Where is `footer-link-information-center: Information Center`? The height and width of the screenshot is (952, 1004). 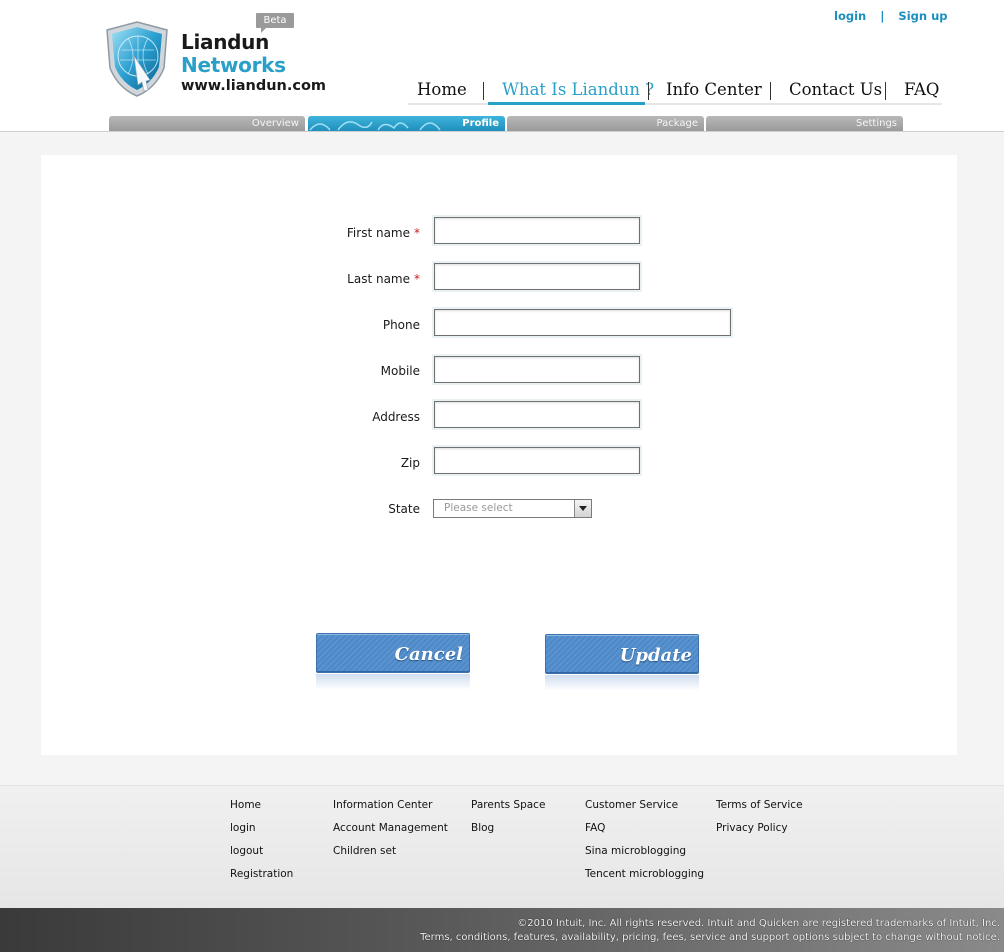
footer-link-information-center: Information Center is located at coordinates (390, 809).